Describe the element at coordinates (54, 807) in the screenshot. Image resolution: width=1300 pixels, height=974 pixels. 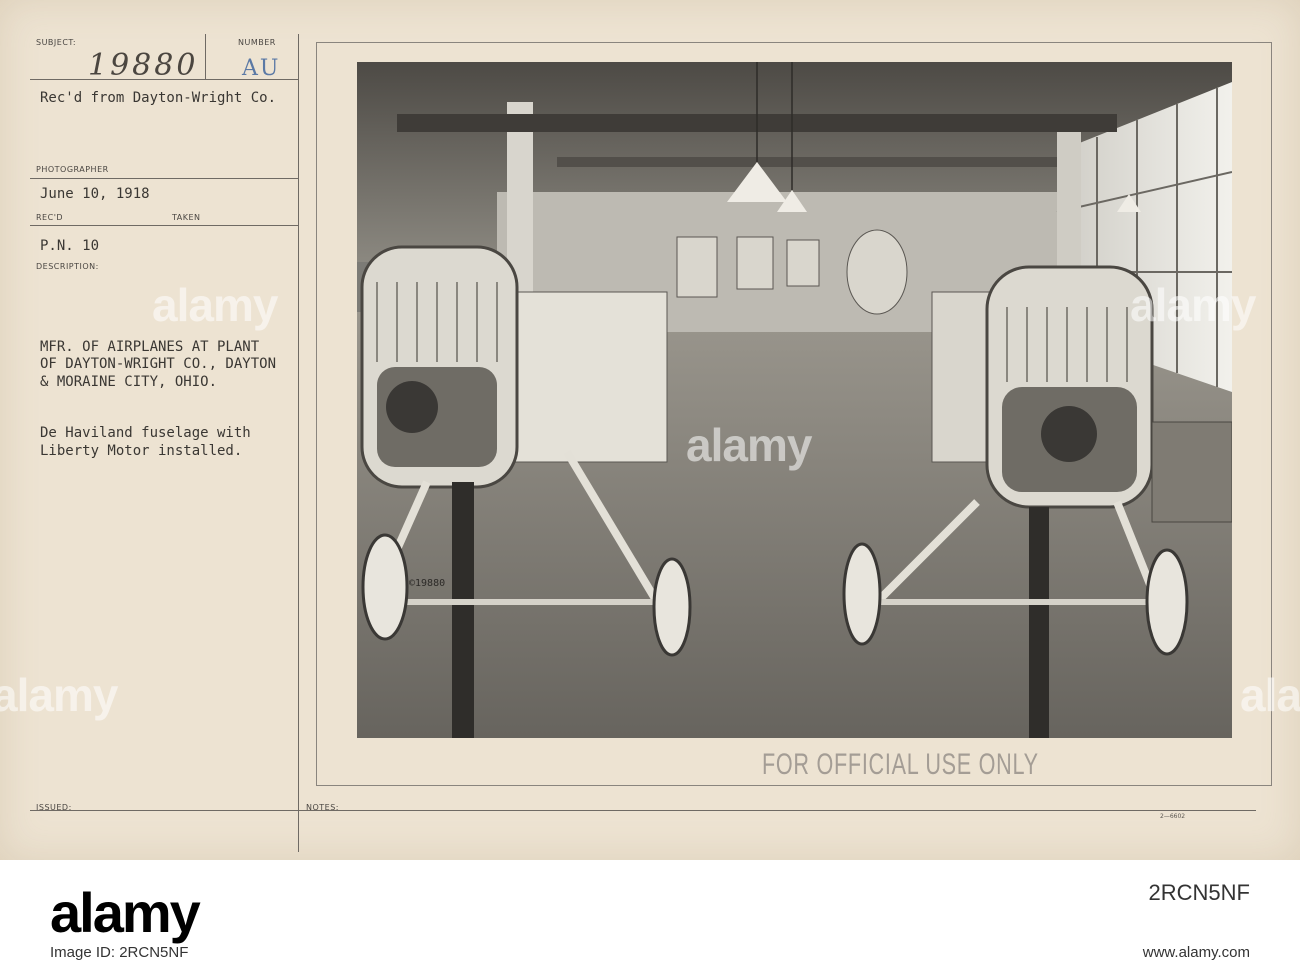
I see `label-issued: ISSUED:` at that location.